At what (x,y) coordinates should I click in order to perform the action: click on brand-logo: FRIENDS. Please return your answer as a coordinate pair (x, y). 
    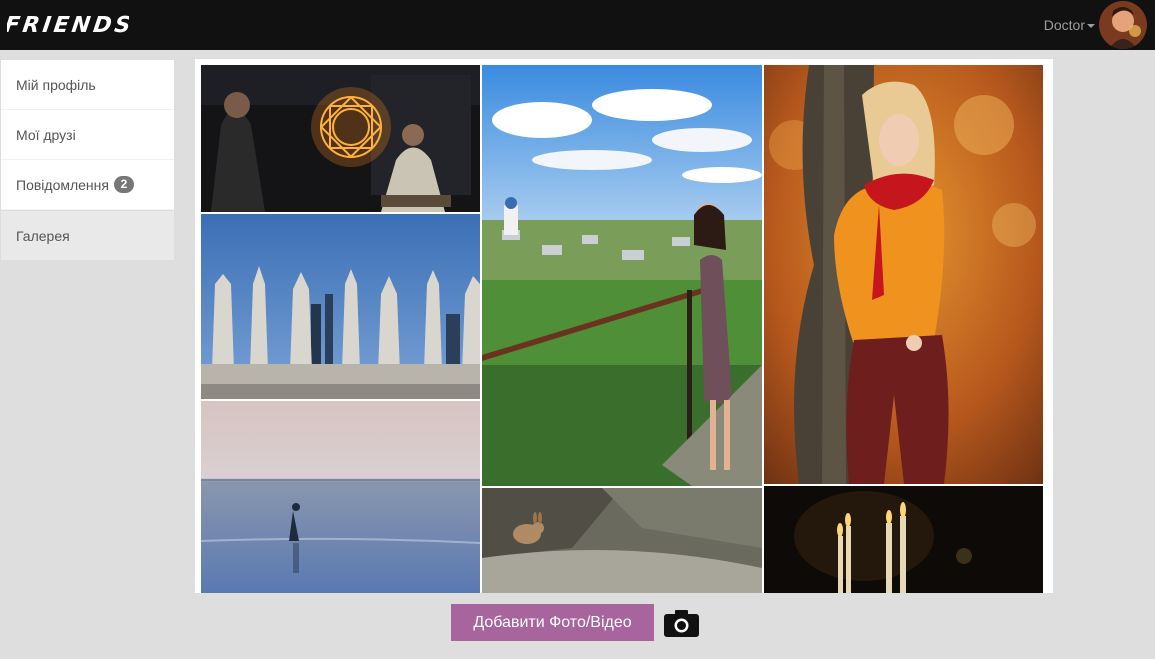
    Looking at the image, I should click on (68, 24).